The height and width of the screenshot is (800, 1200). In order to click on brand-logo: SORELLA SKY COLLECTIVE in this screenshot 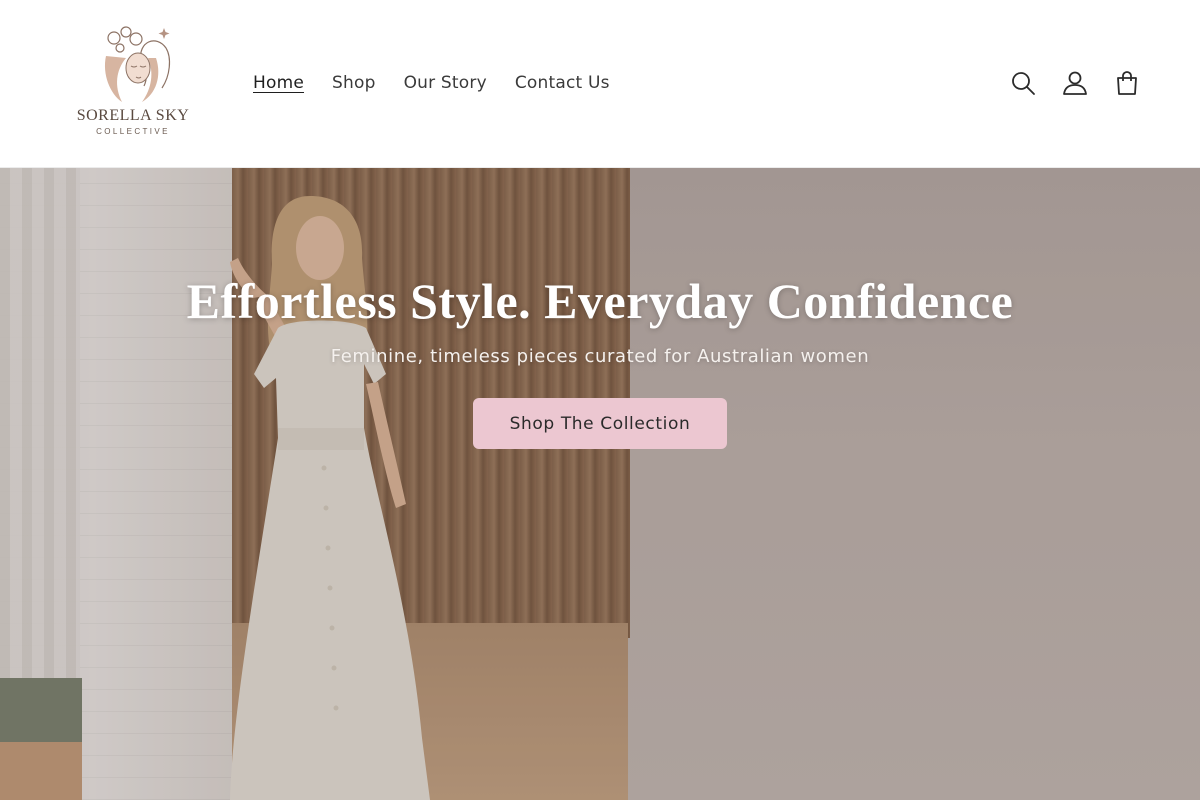, I will do `click(133, 81)`.